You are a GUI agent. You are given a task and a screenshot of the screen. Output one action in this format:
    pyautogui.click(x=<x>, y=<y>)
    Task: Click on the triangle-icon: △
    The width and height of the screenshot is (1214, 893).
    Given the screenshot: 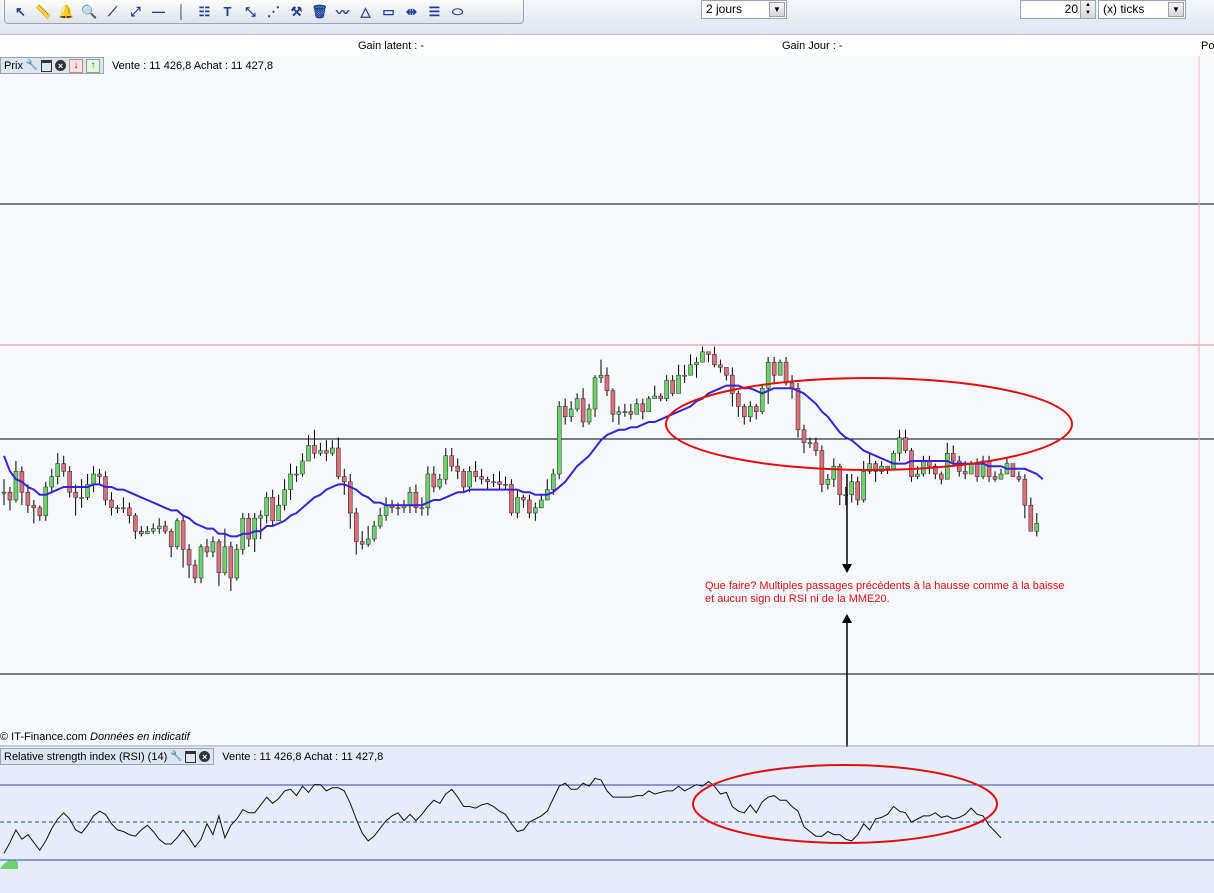 What is the action you would take?
    pyautogui.click(x=365, y=12)
    